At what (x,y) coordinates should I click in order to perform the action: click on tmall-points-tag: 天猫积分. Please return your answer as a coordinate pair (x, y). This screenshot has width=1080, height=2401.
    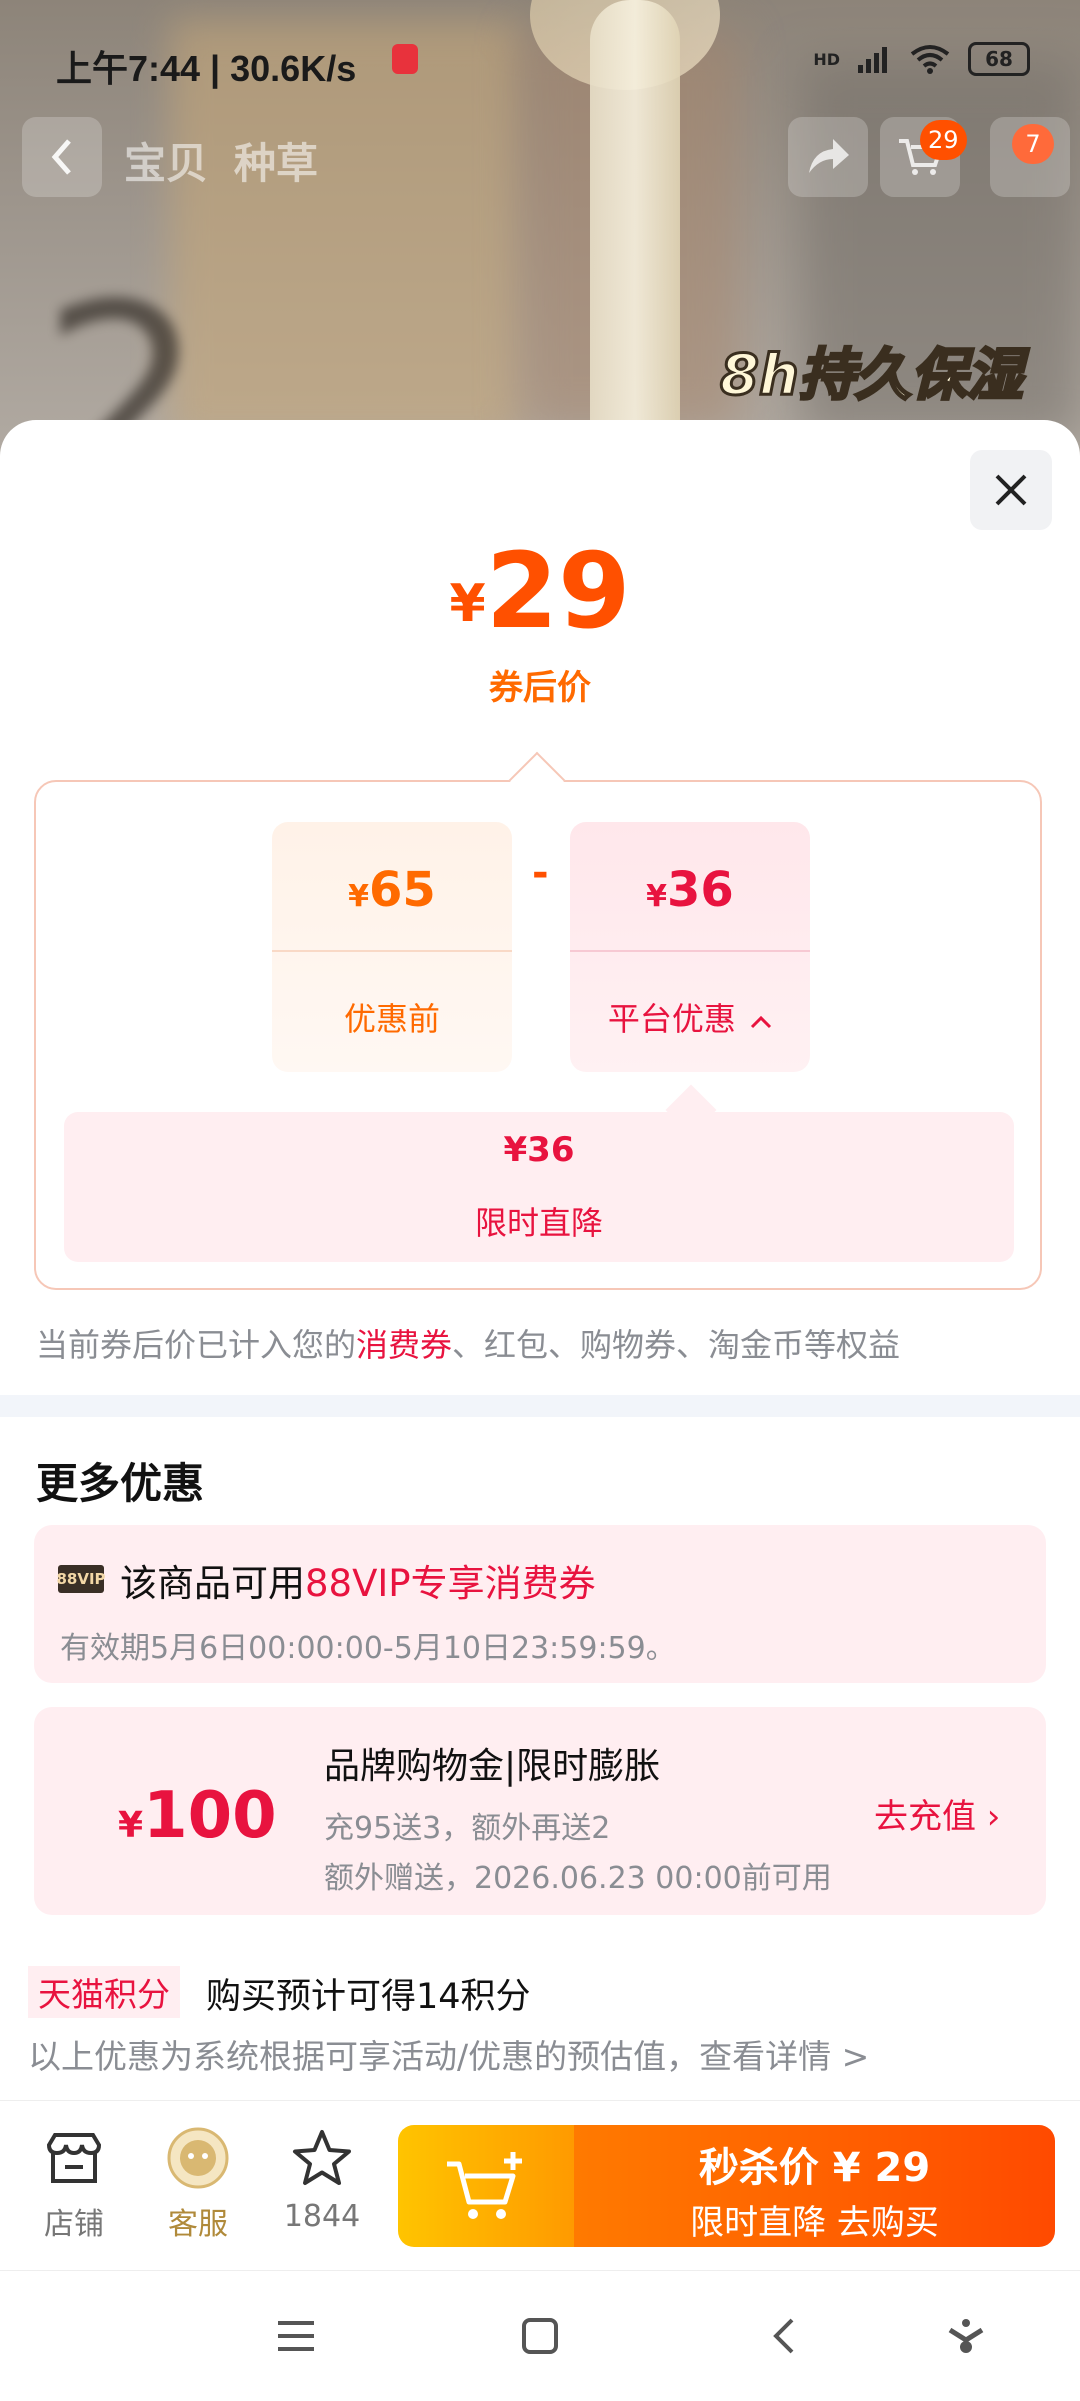
    Looking at the image, I should click on (104, 1992).